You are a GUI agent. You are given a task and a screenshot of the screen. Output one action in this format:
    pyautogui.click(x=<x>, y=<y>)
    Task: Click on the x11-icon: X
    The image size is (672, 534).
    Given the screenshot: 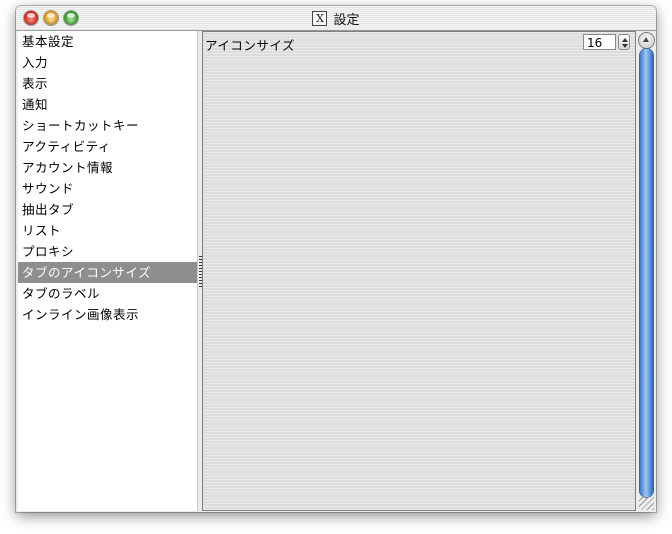 What is the action you would take?
    pyautogui.click(x=320, y=18)
    